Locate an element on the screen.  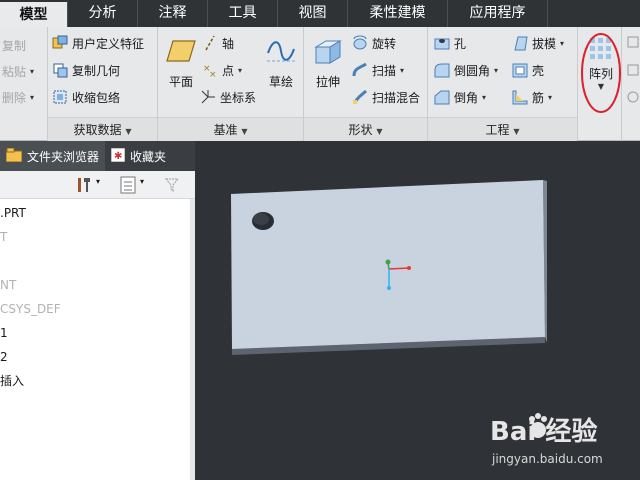
sweep-button: 扫描 ▾ is located at coordinates (378, 70).